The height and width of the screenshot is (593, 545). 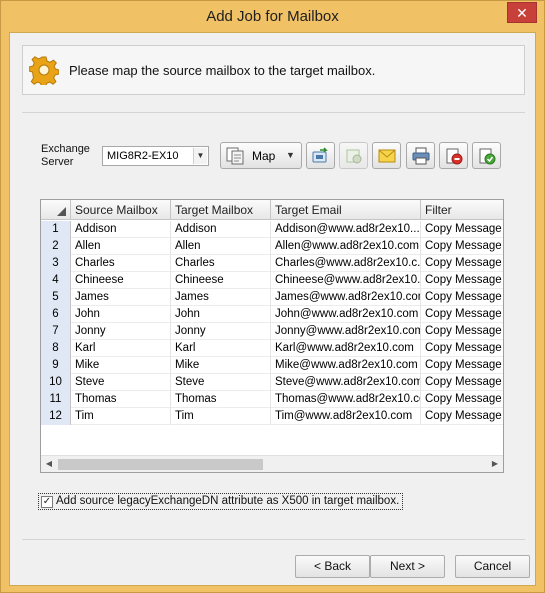 I want to click on row-number: 7, so click(x=56, y=331).